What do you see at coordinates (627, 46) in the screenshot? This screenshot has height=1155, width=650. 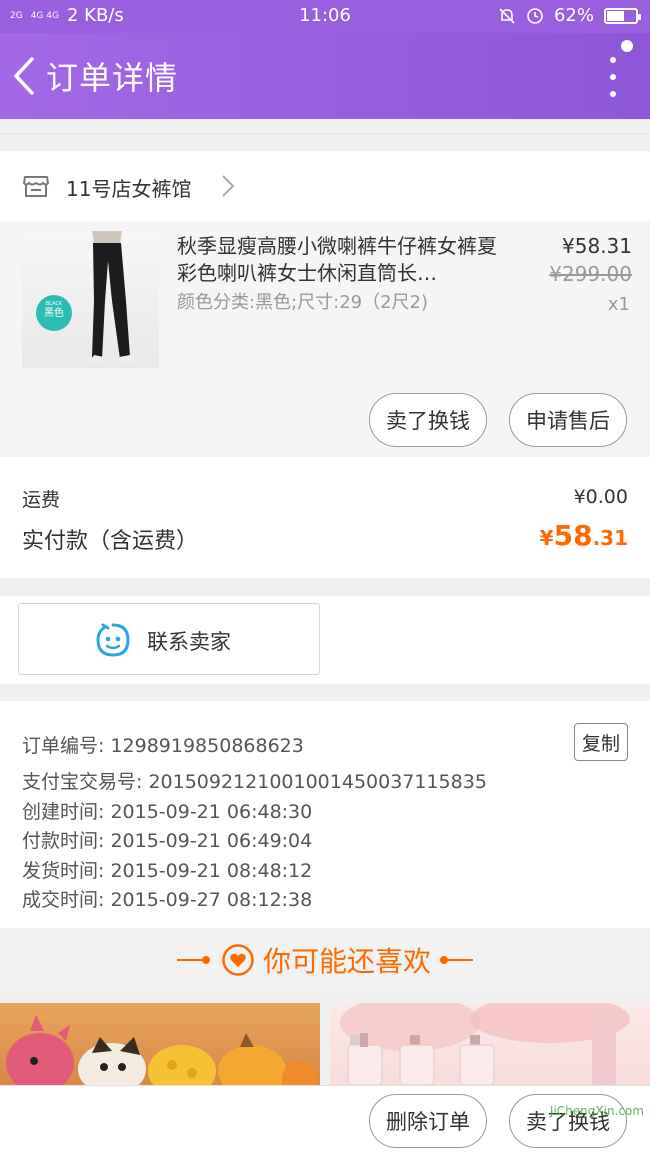 I see `notification-dot` at bounding box center [627, 46].